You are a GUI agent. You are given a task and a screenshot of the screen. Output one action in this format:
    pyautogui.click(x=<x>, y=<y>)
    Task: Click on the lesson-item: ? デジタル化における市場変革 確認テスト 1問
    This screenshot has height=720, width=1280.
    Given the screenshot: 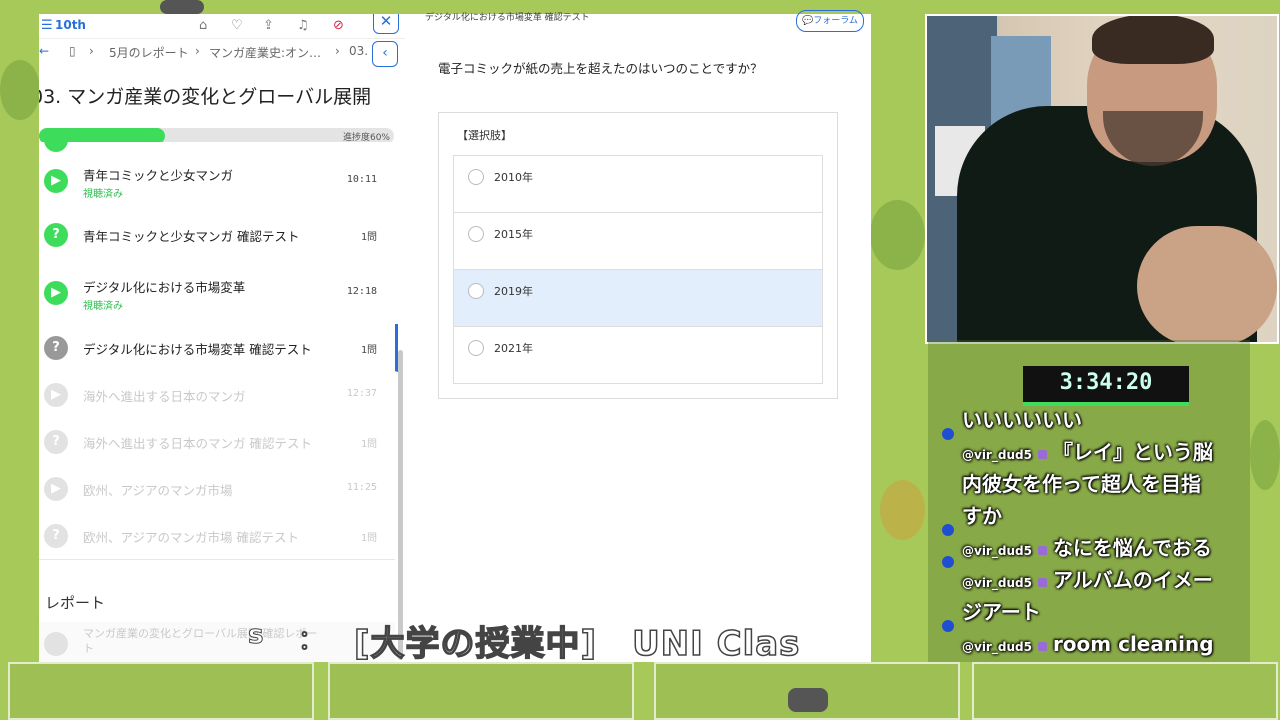 What is the action you would take?
    pyautogui.click(x=218, y=348)
    